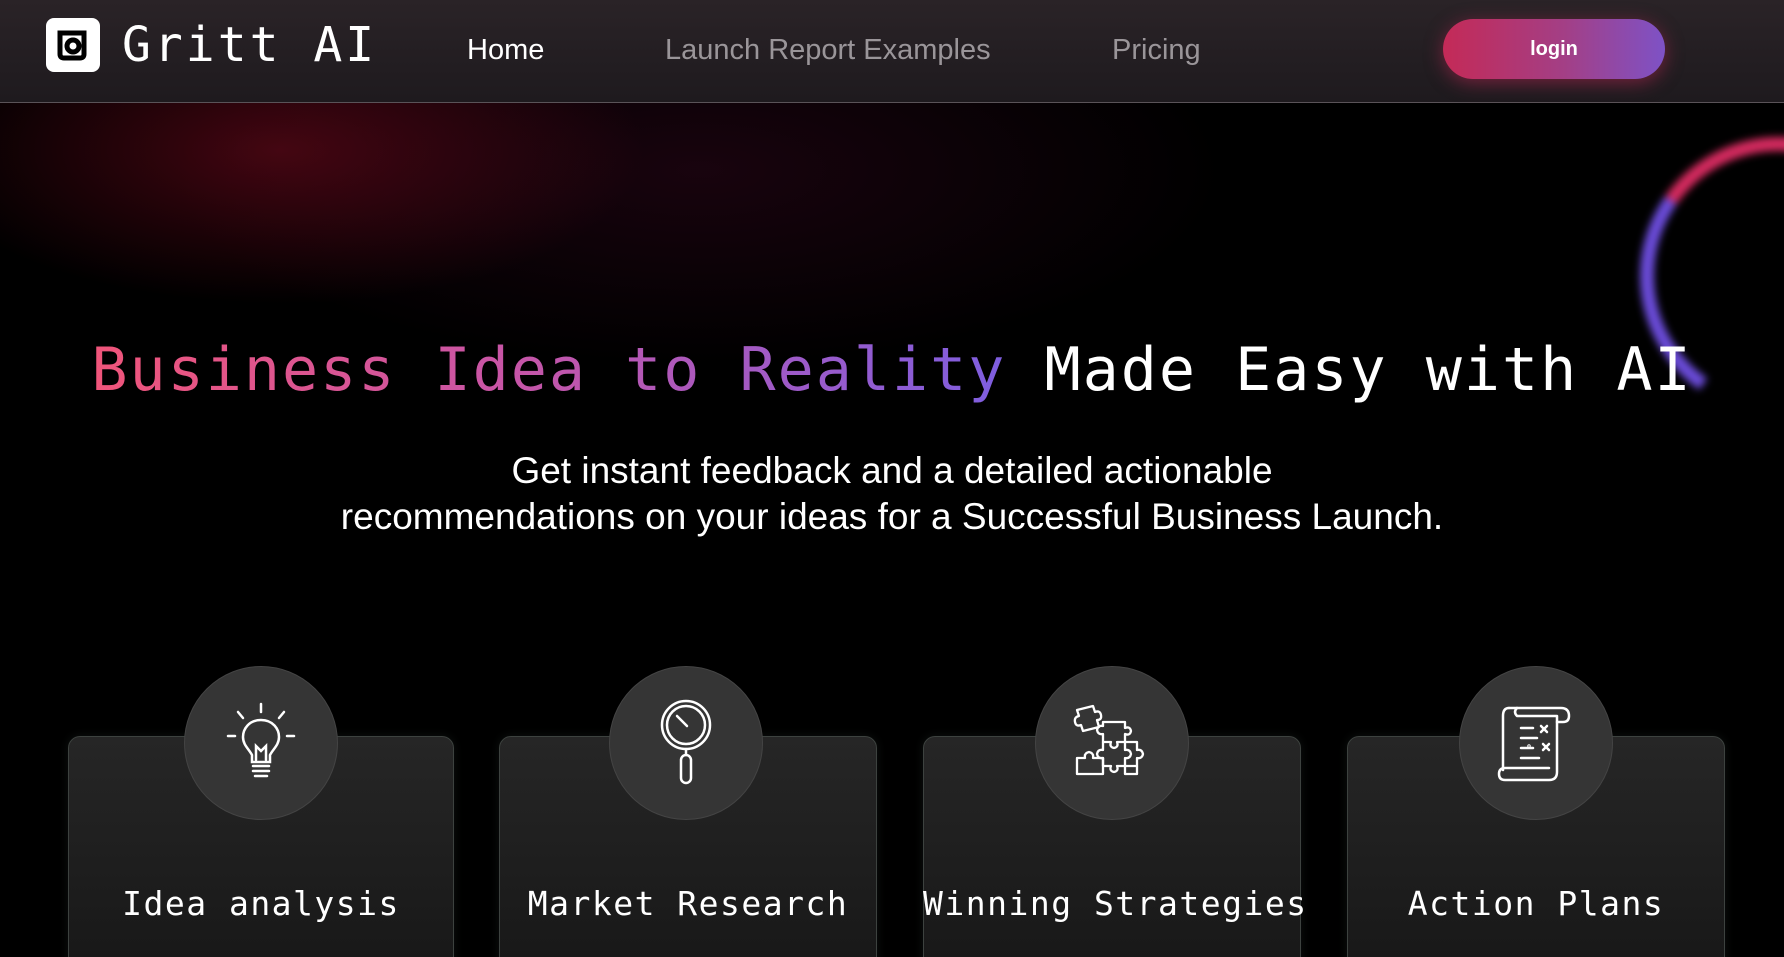  Describe the element at coordinates (1554, 49) in the screenshot. I see `login-button: login` at that location.